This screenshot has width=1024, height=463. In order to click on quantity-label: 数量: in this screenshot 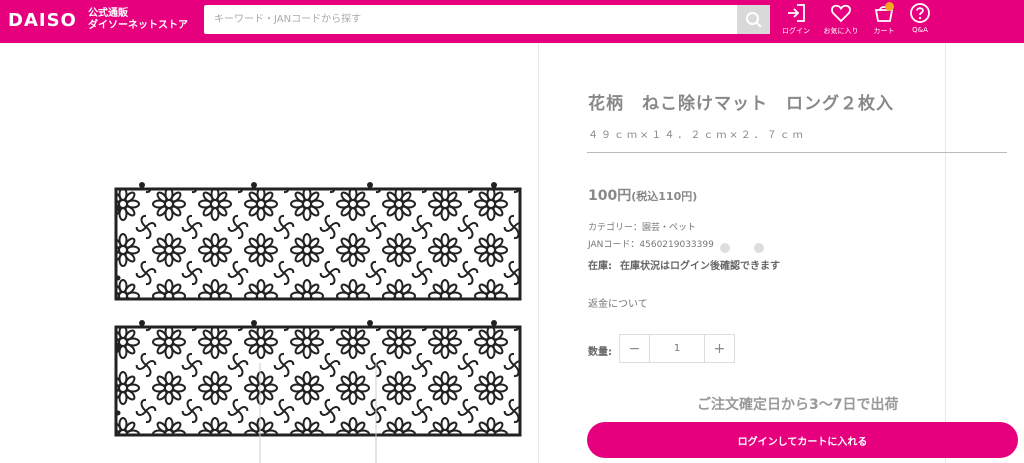, I will do `click(600, 352)`.